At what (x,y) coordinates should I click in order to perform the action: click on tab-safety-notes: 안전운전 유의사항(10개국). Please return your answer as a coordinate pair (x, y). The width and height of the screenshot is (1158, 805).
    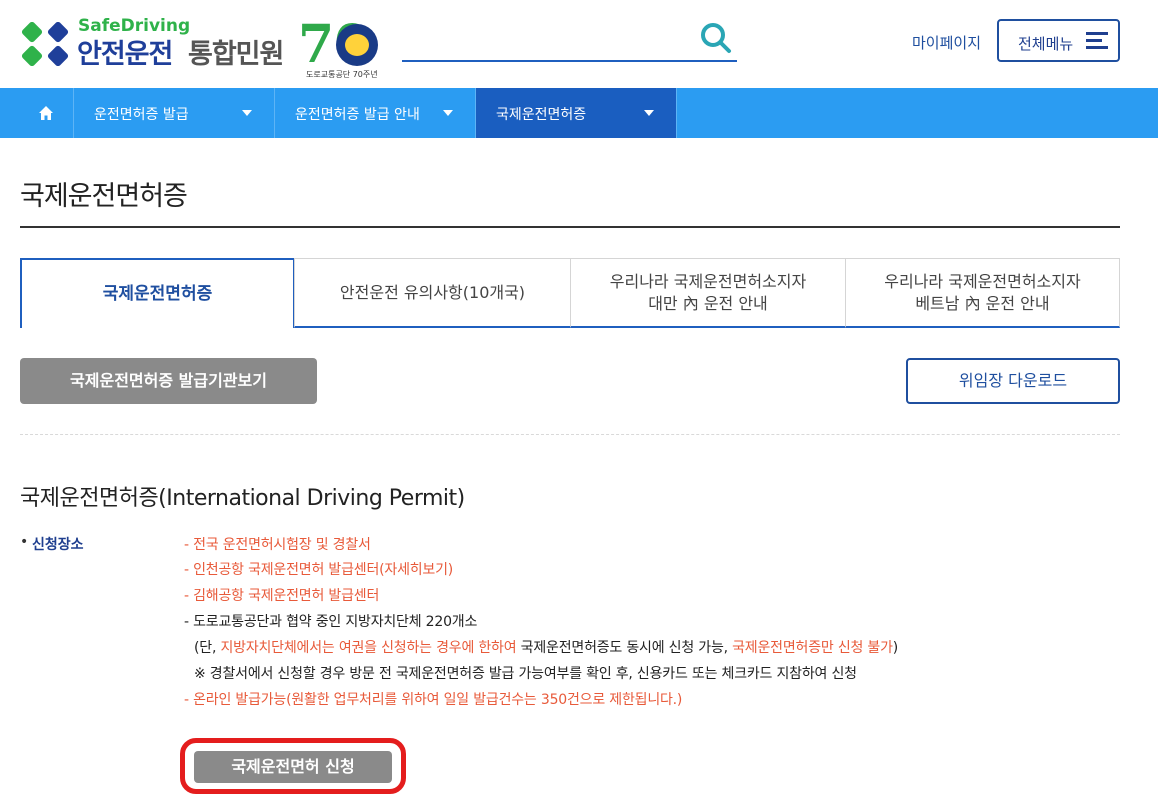
    Looking at the image, I should click on (432, 293).